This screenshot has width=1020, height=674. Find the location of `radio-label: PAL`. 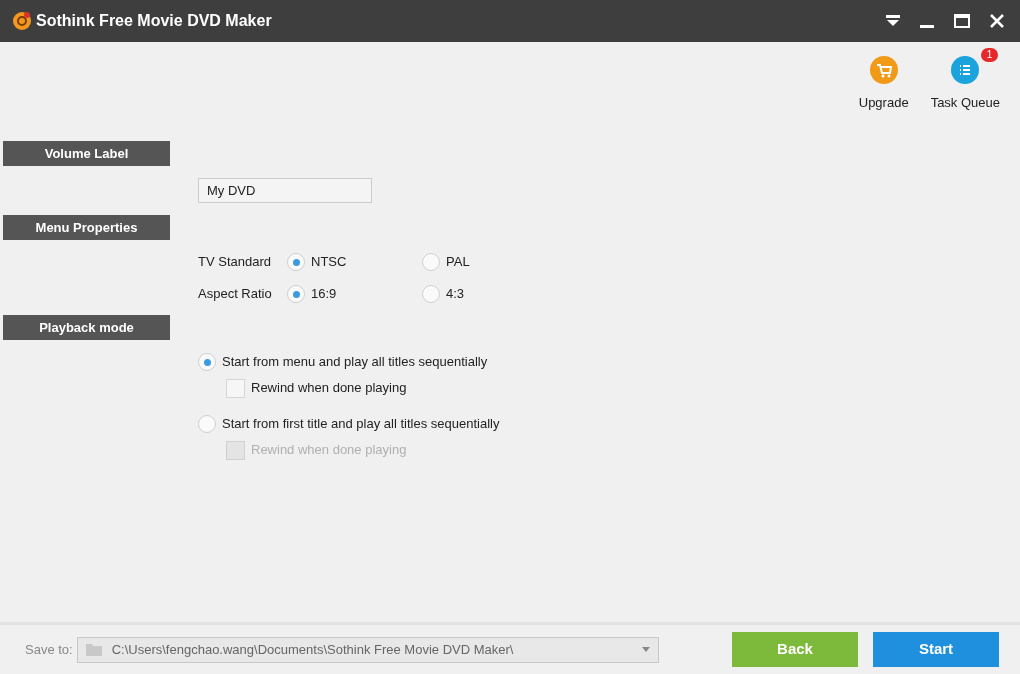

radio-label: PAL is located at coordinates (458, 262).